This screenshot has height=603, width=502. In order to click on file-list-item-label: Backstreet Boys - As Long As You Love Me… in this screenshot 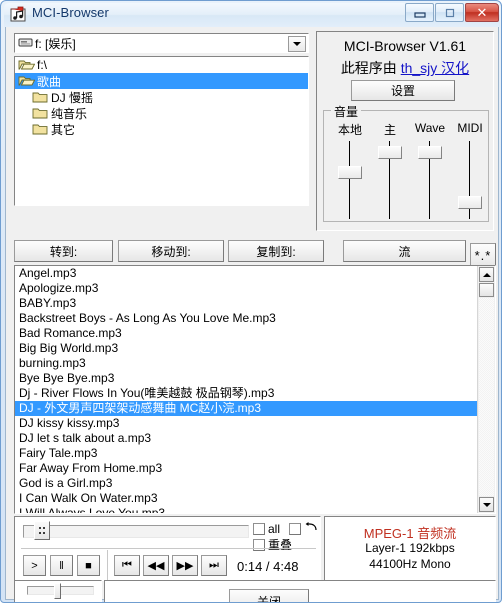, I will do `click(147, 318)`.